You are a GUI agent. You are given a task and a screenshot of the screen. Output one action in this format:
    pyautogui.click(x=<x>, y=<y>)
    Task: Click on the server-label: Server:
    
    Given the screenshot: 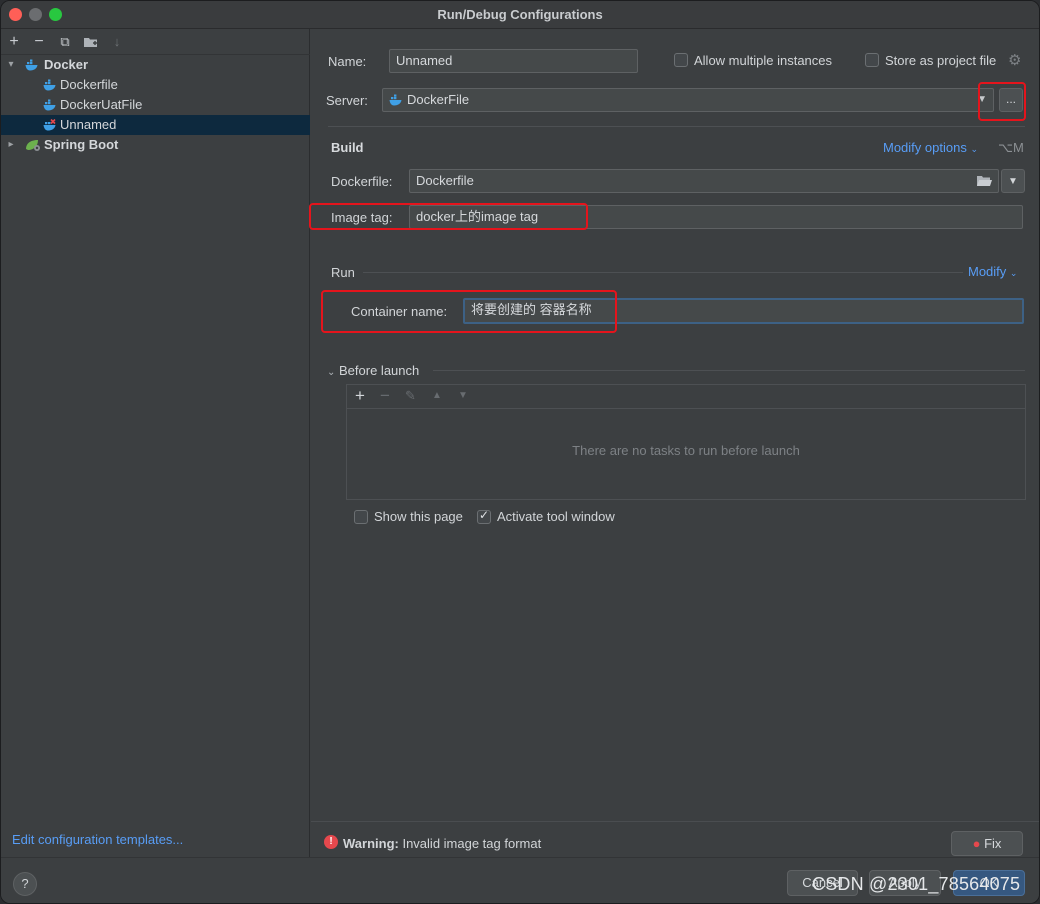 What is the action you would take?
    pyautogui.click(x=347, y=100)
    